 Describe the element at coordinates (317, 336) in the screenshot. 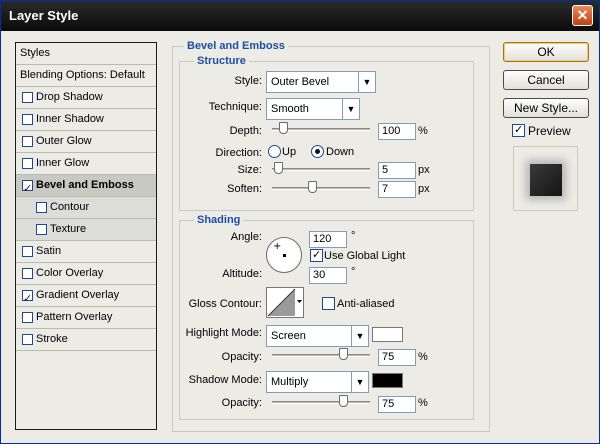

I see `highlight-mode-dropdown: Screen ▼` at that location.